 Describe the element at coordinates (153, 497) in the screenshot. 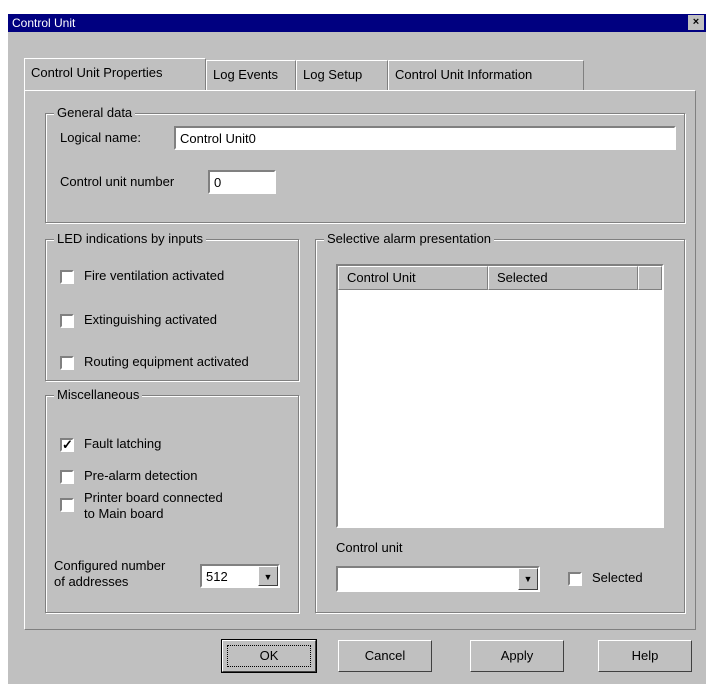

I see `printer-board-label-line1: Printer board connected` at that location.